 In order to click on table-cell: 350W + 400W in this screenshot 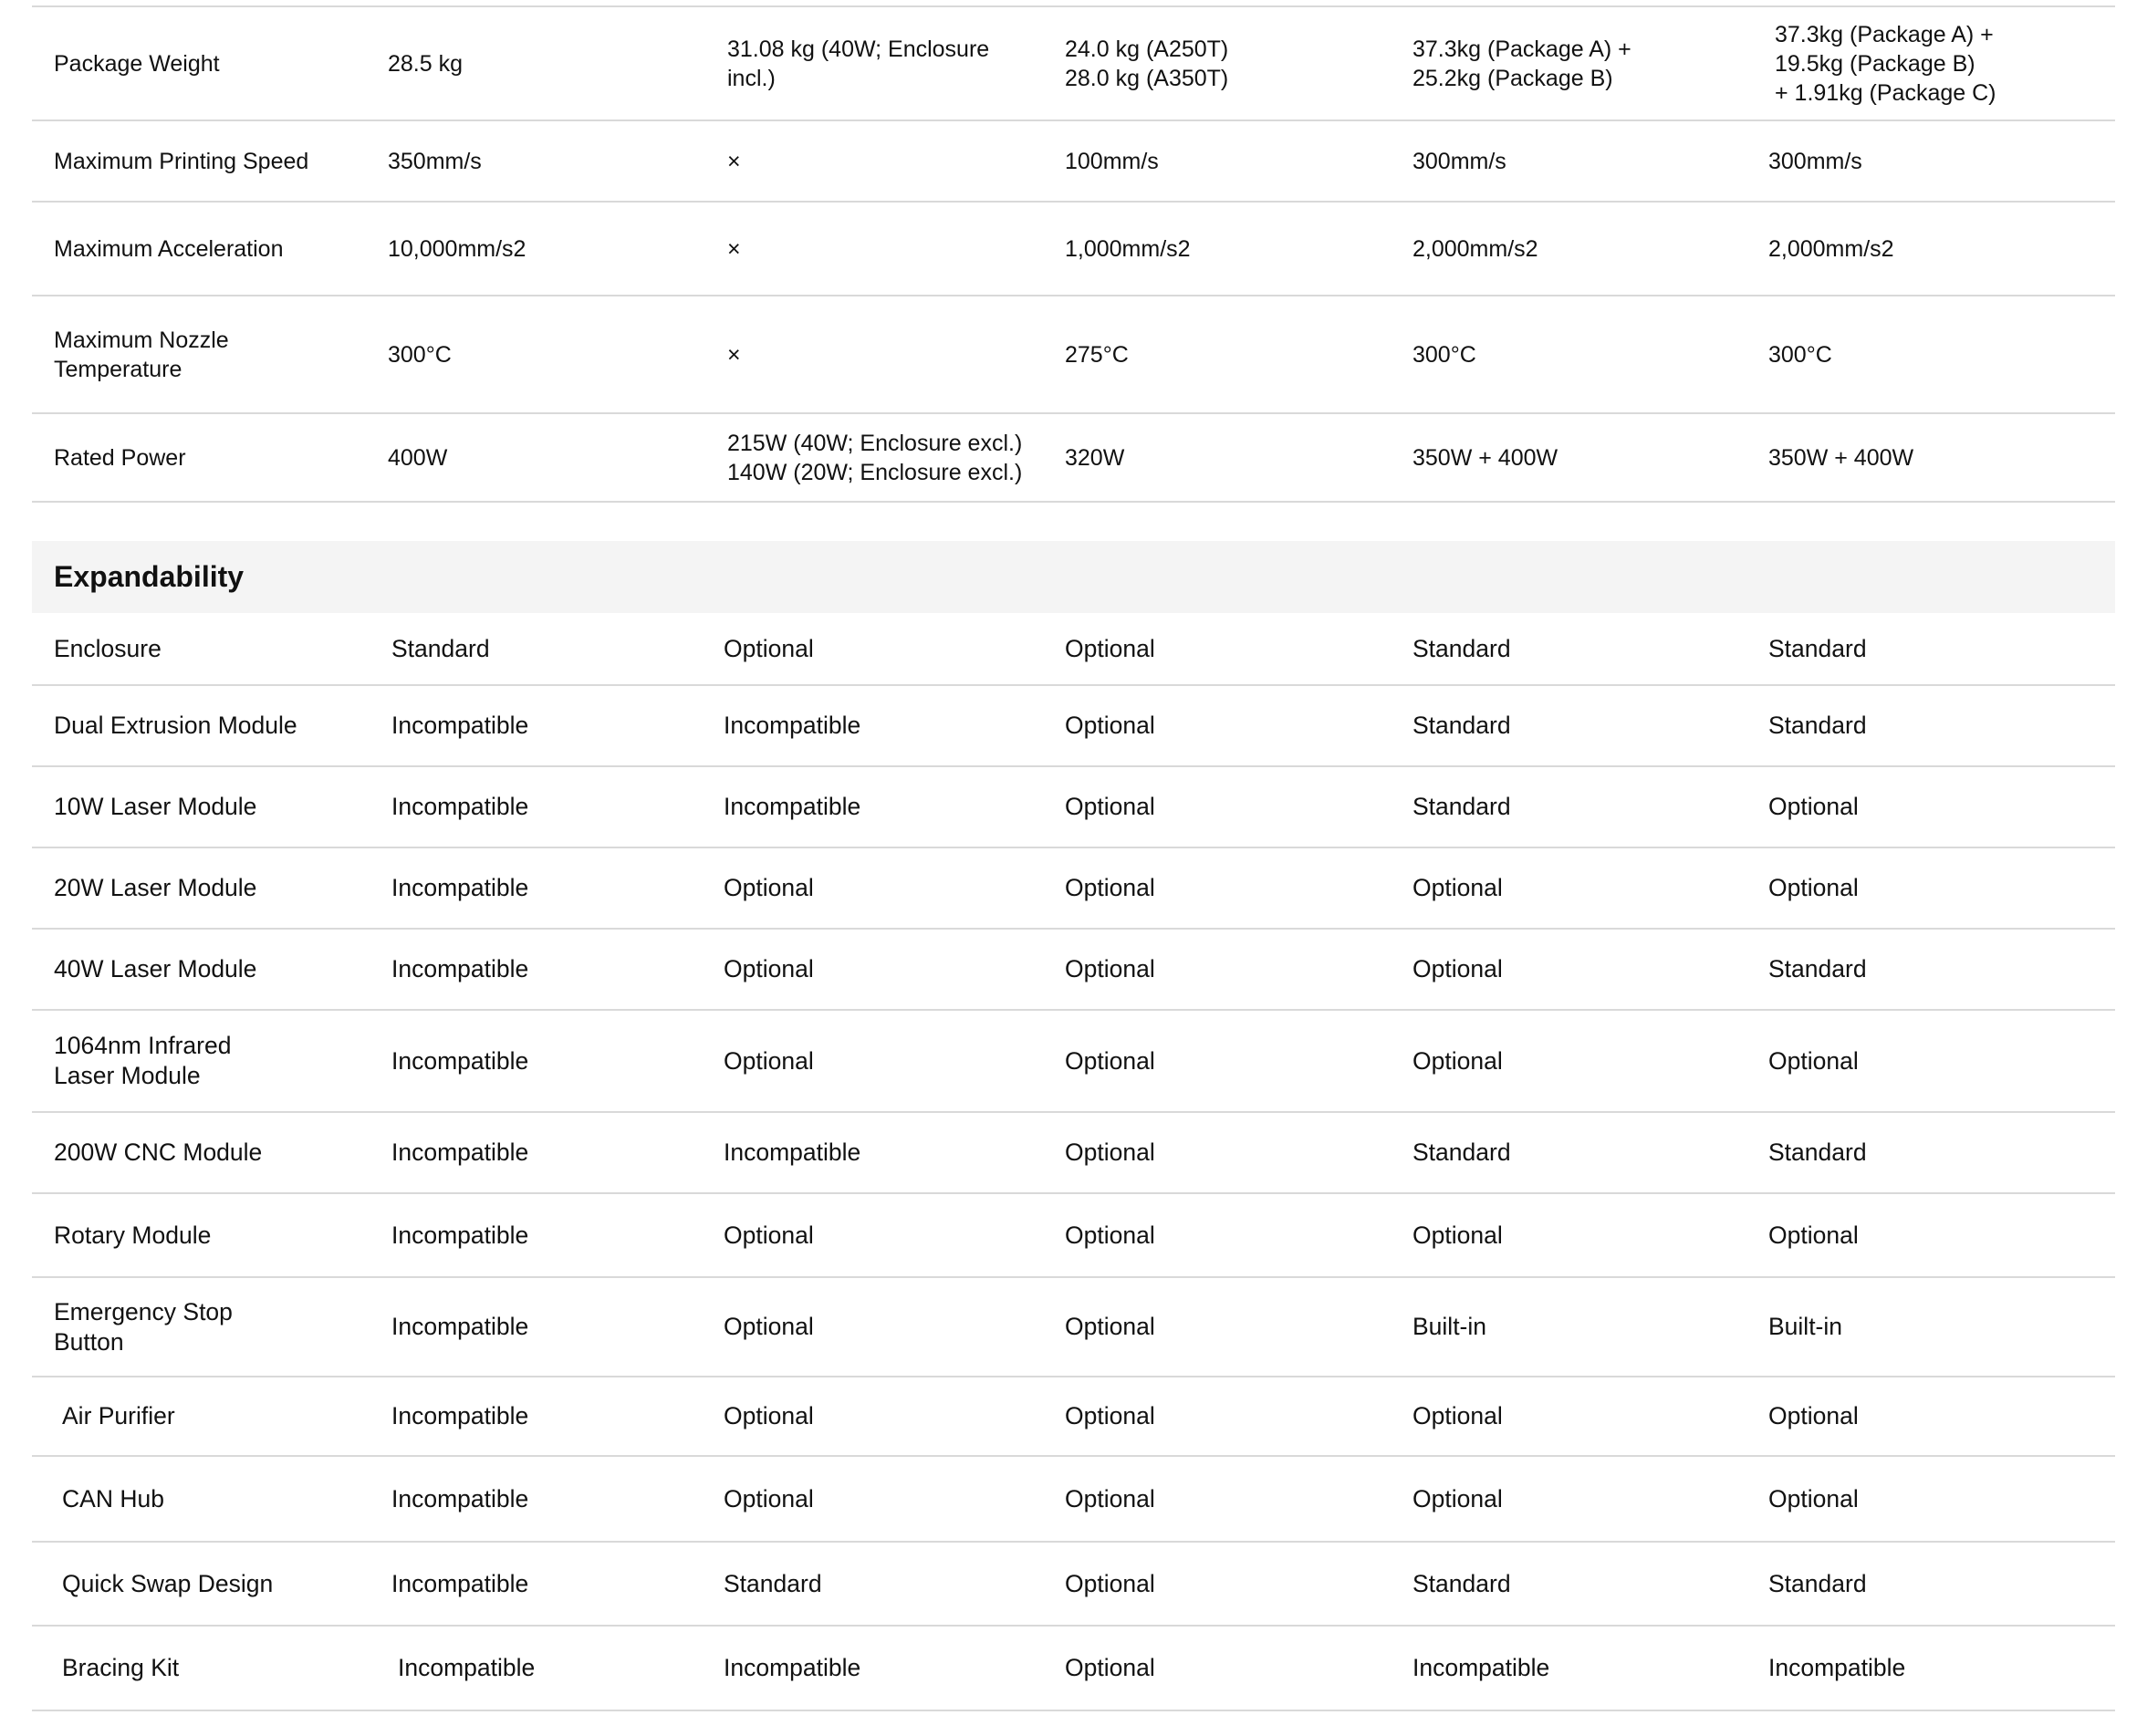, I will do `click(1841, 457)`.